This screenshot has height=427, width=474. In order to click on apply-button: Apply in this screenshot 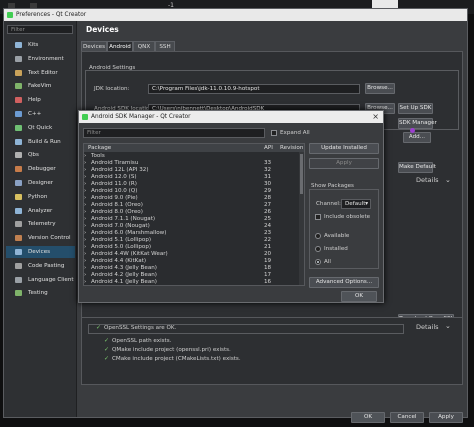, I will do `click(446, 417)`.